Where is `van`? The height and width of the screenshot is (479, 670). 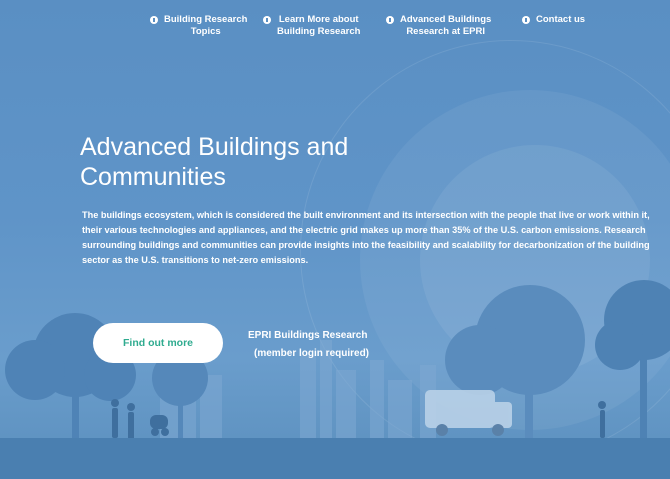
van is located at coordinates (468, 413).